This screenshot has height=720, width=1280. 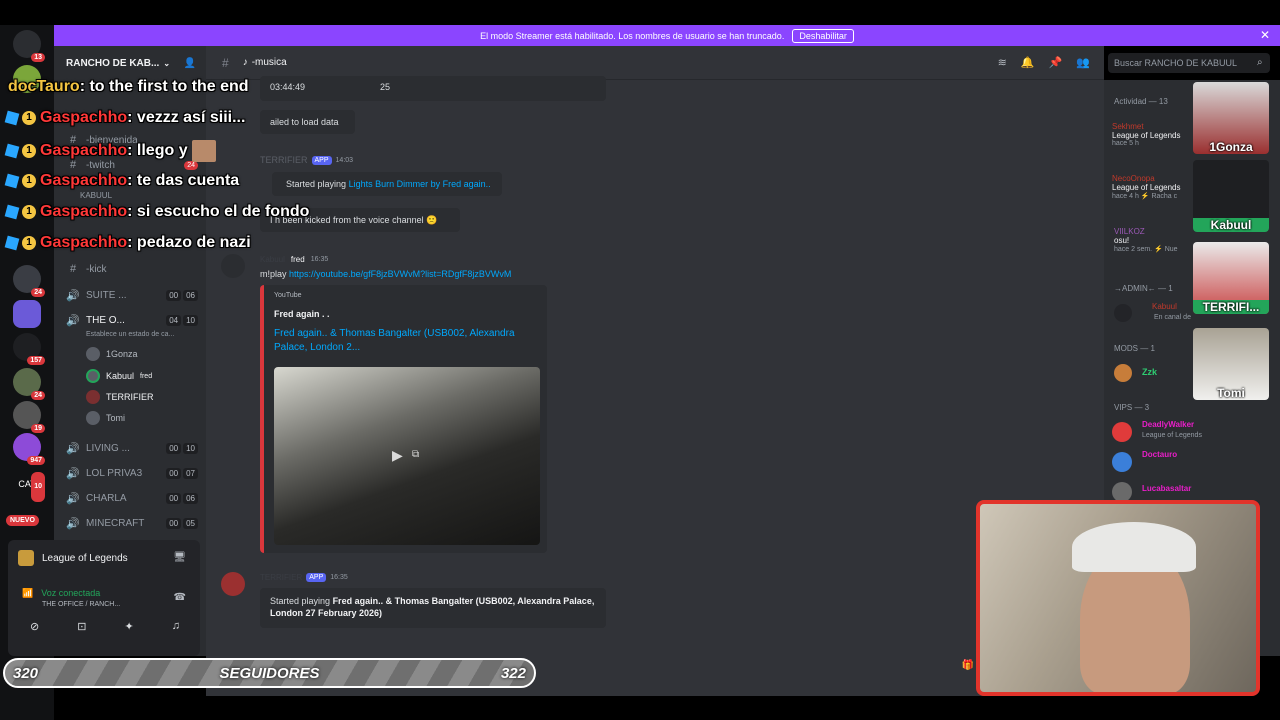 What do you see at coordinates (1159, 240) in the screenshot?
I see `member-row: VIILKOZ osu! hace 2 sem. ⚡ Nue` at bounding box center [1159, 240].